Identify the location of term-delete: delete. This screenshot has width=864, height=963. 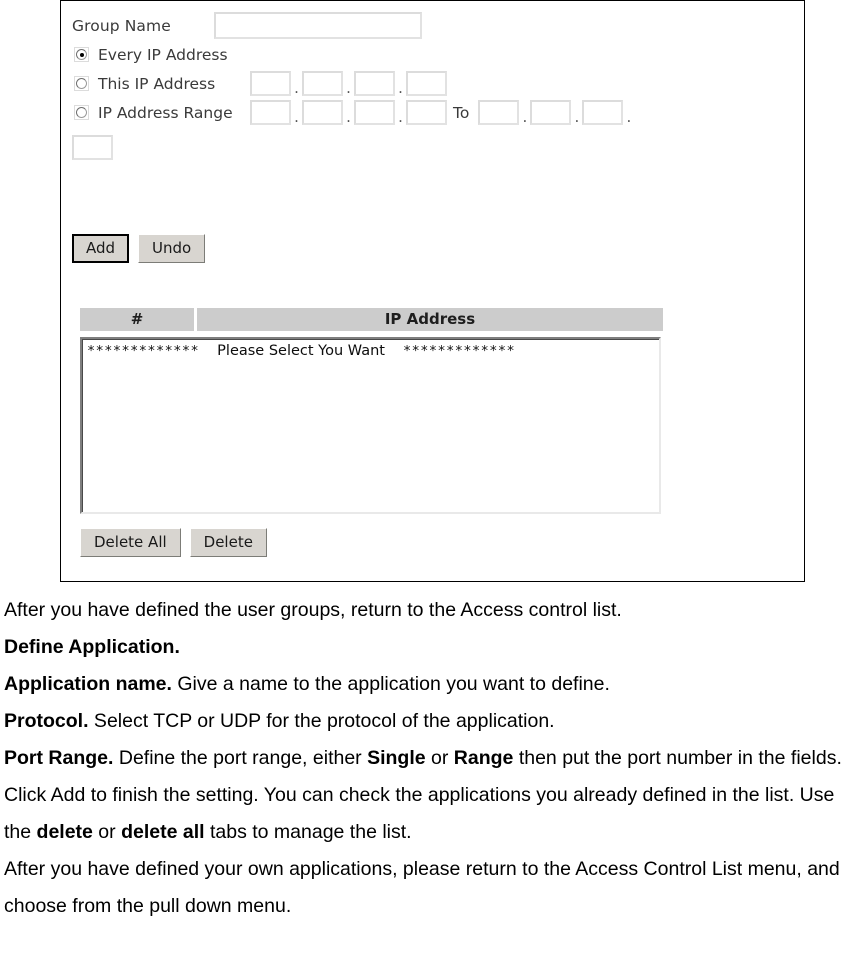
(64, 832).